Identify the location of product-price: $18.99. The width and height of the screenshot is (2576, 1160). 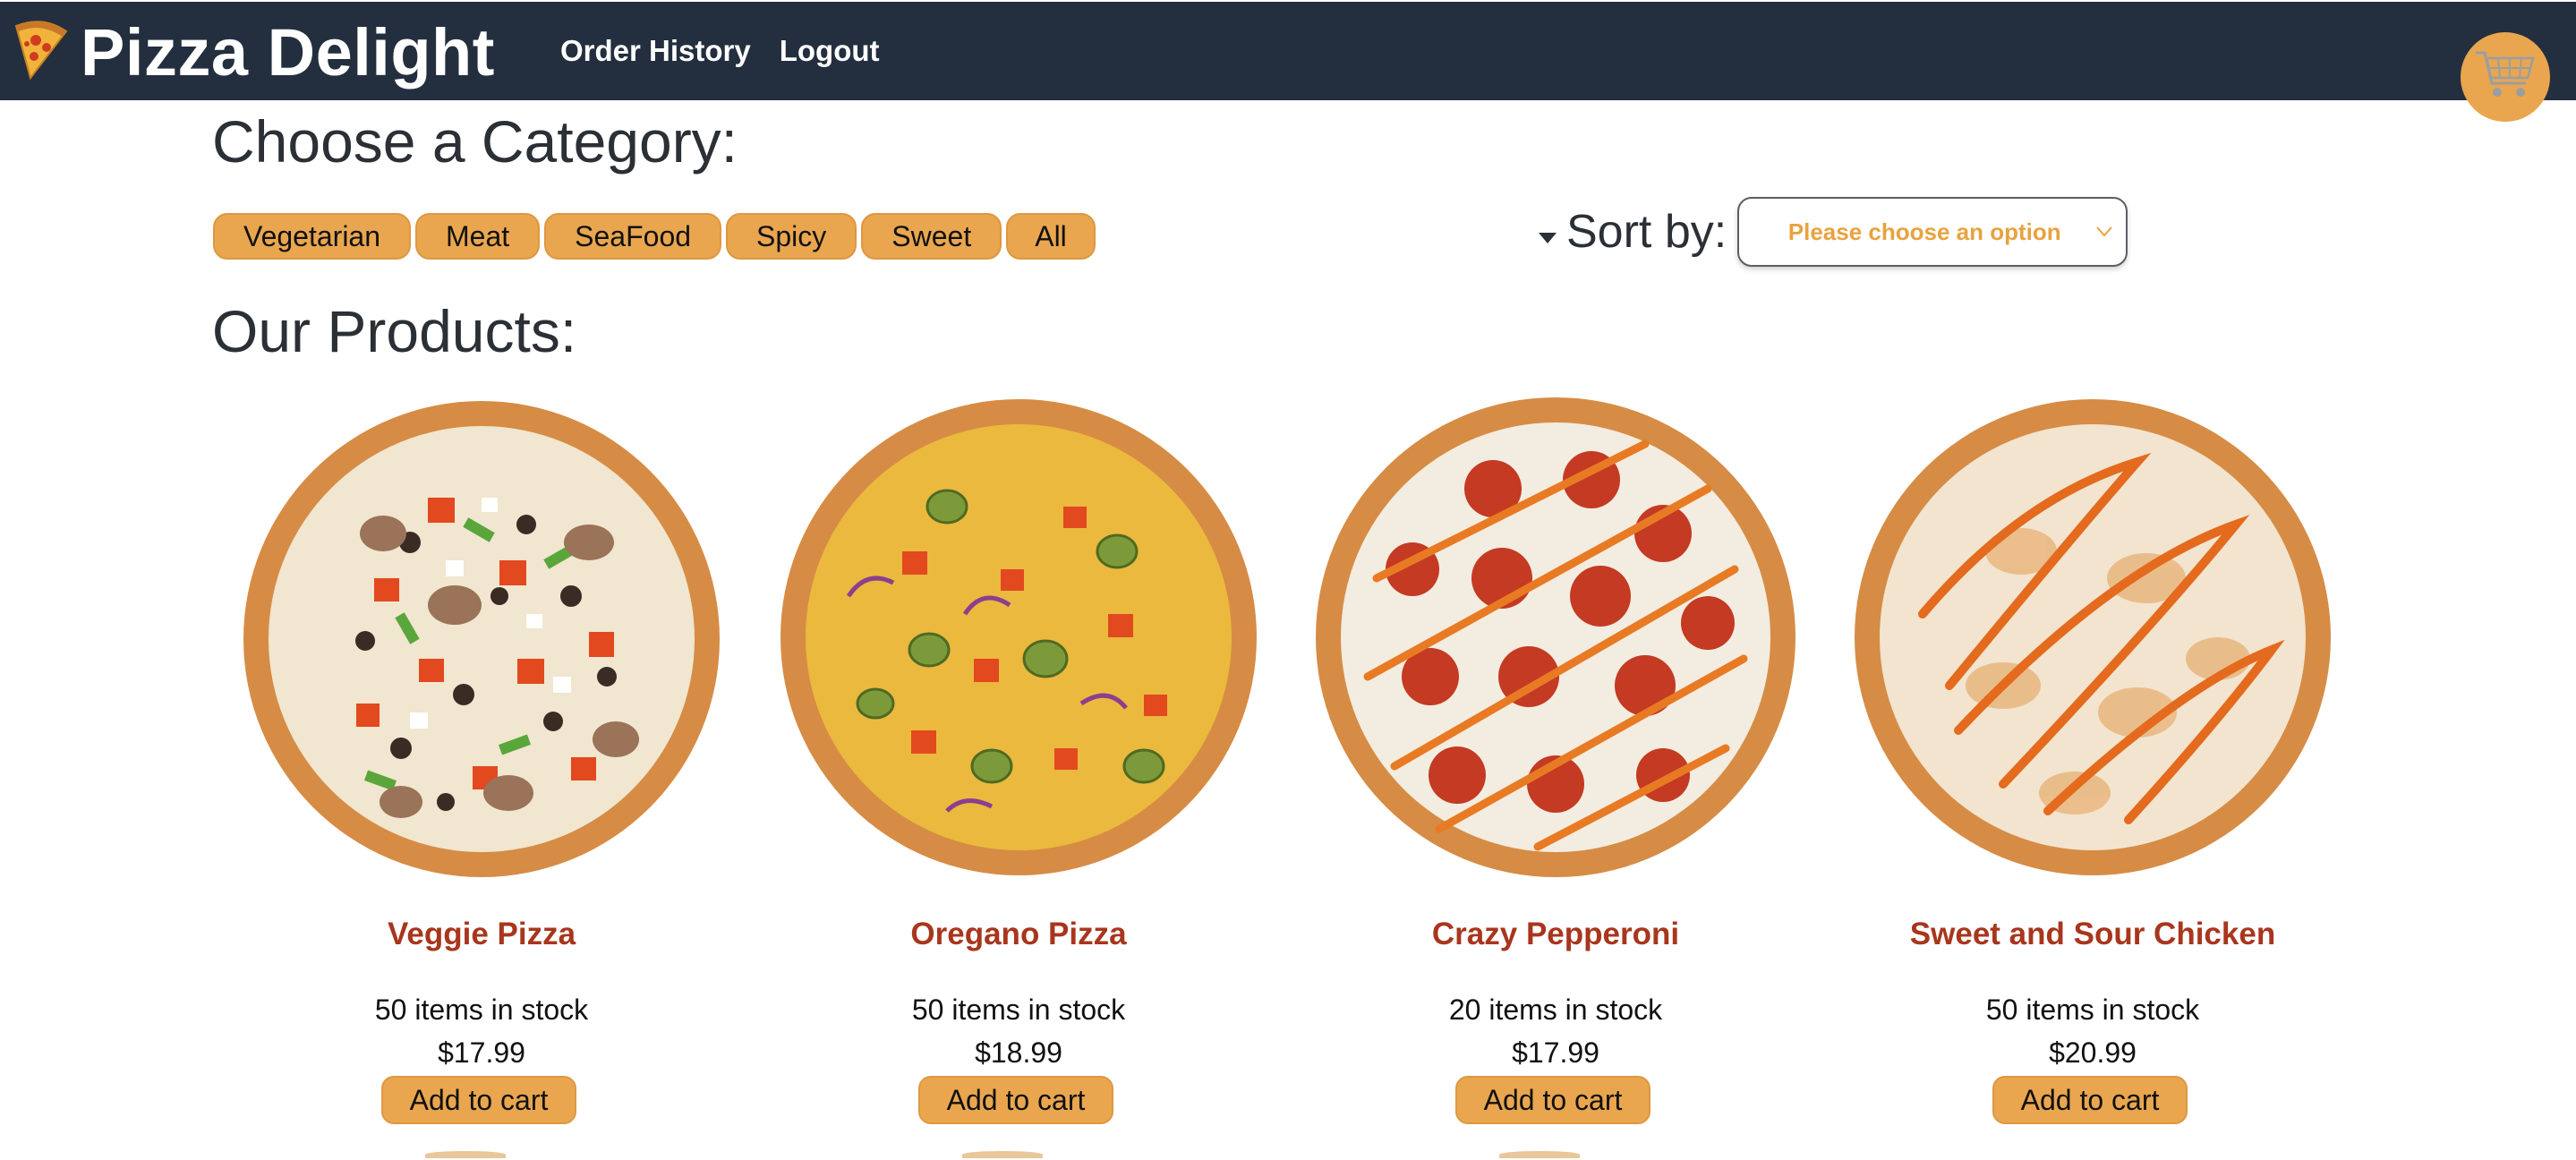
(1018, 1052).